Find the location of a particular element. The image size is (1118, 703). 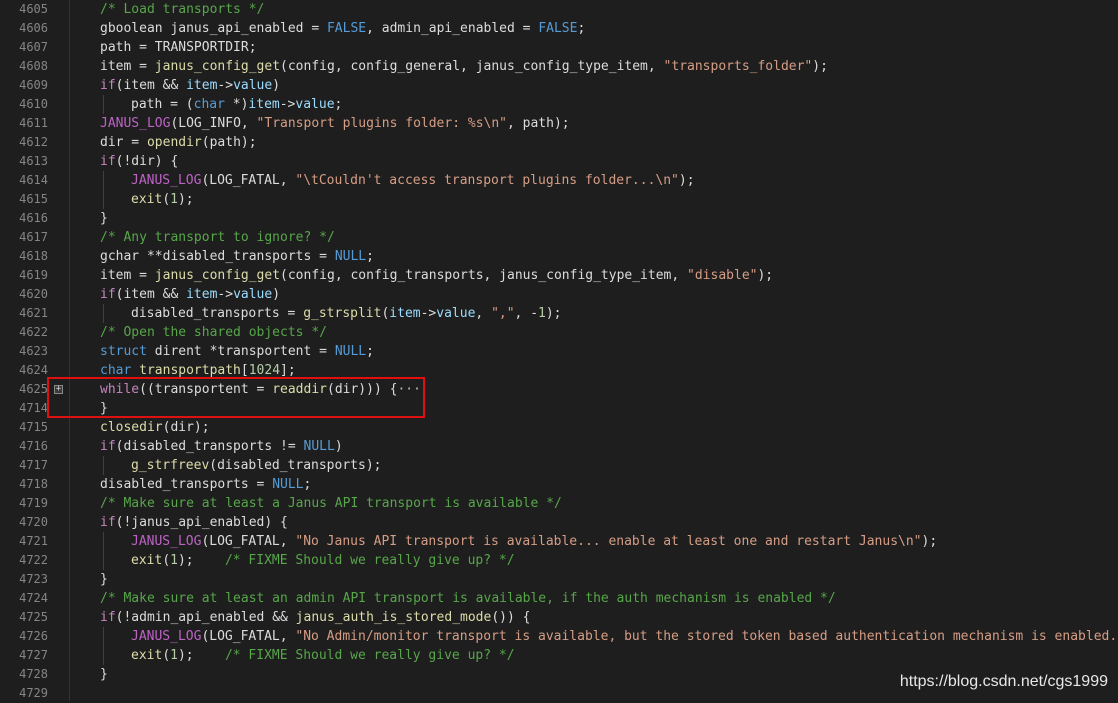

line-number: 4715 is located at coordinates (33, 427).